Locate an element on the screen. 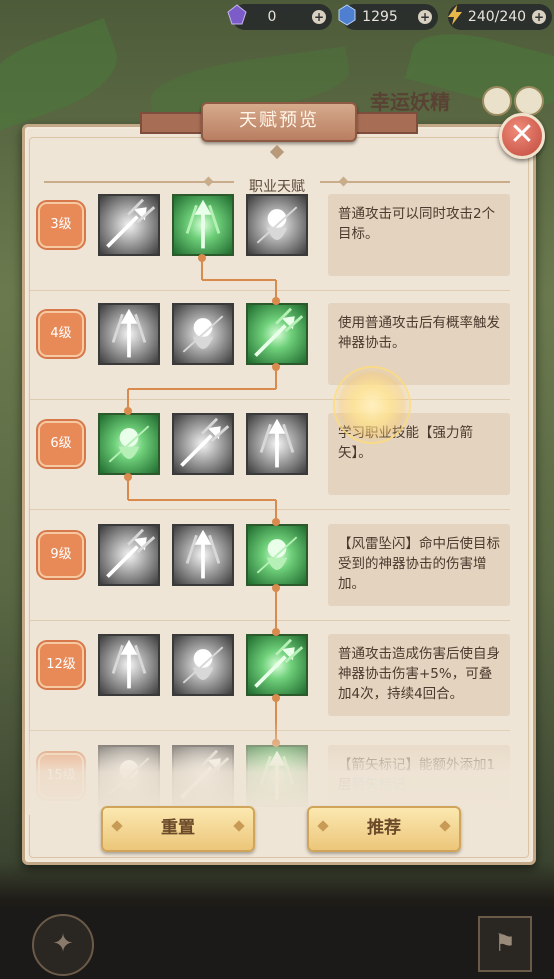  level-label: 3级 is located at coordinates (61, 224).